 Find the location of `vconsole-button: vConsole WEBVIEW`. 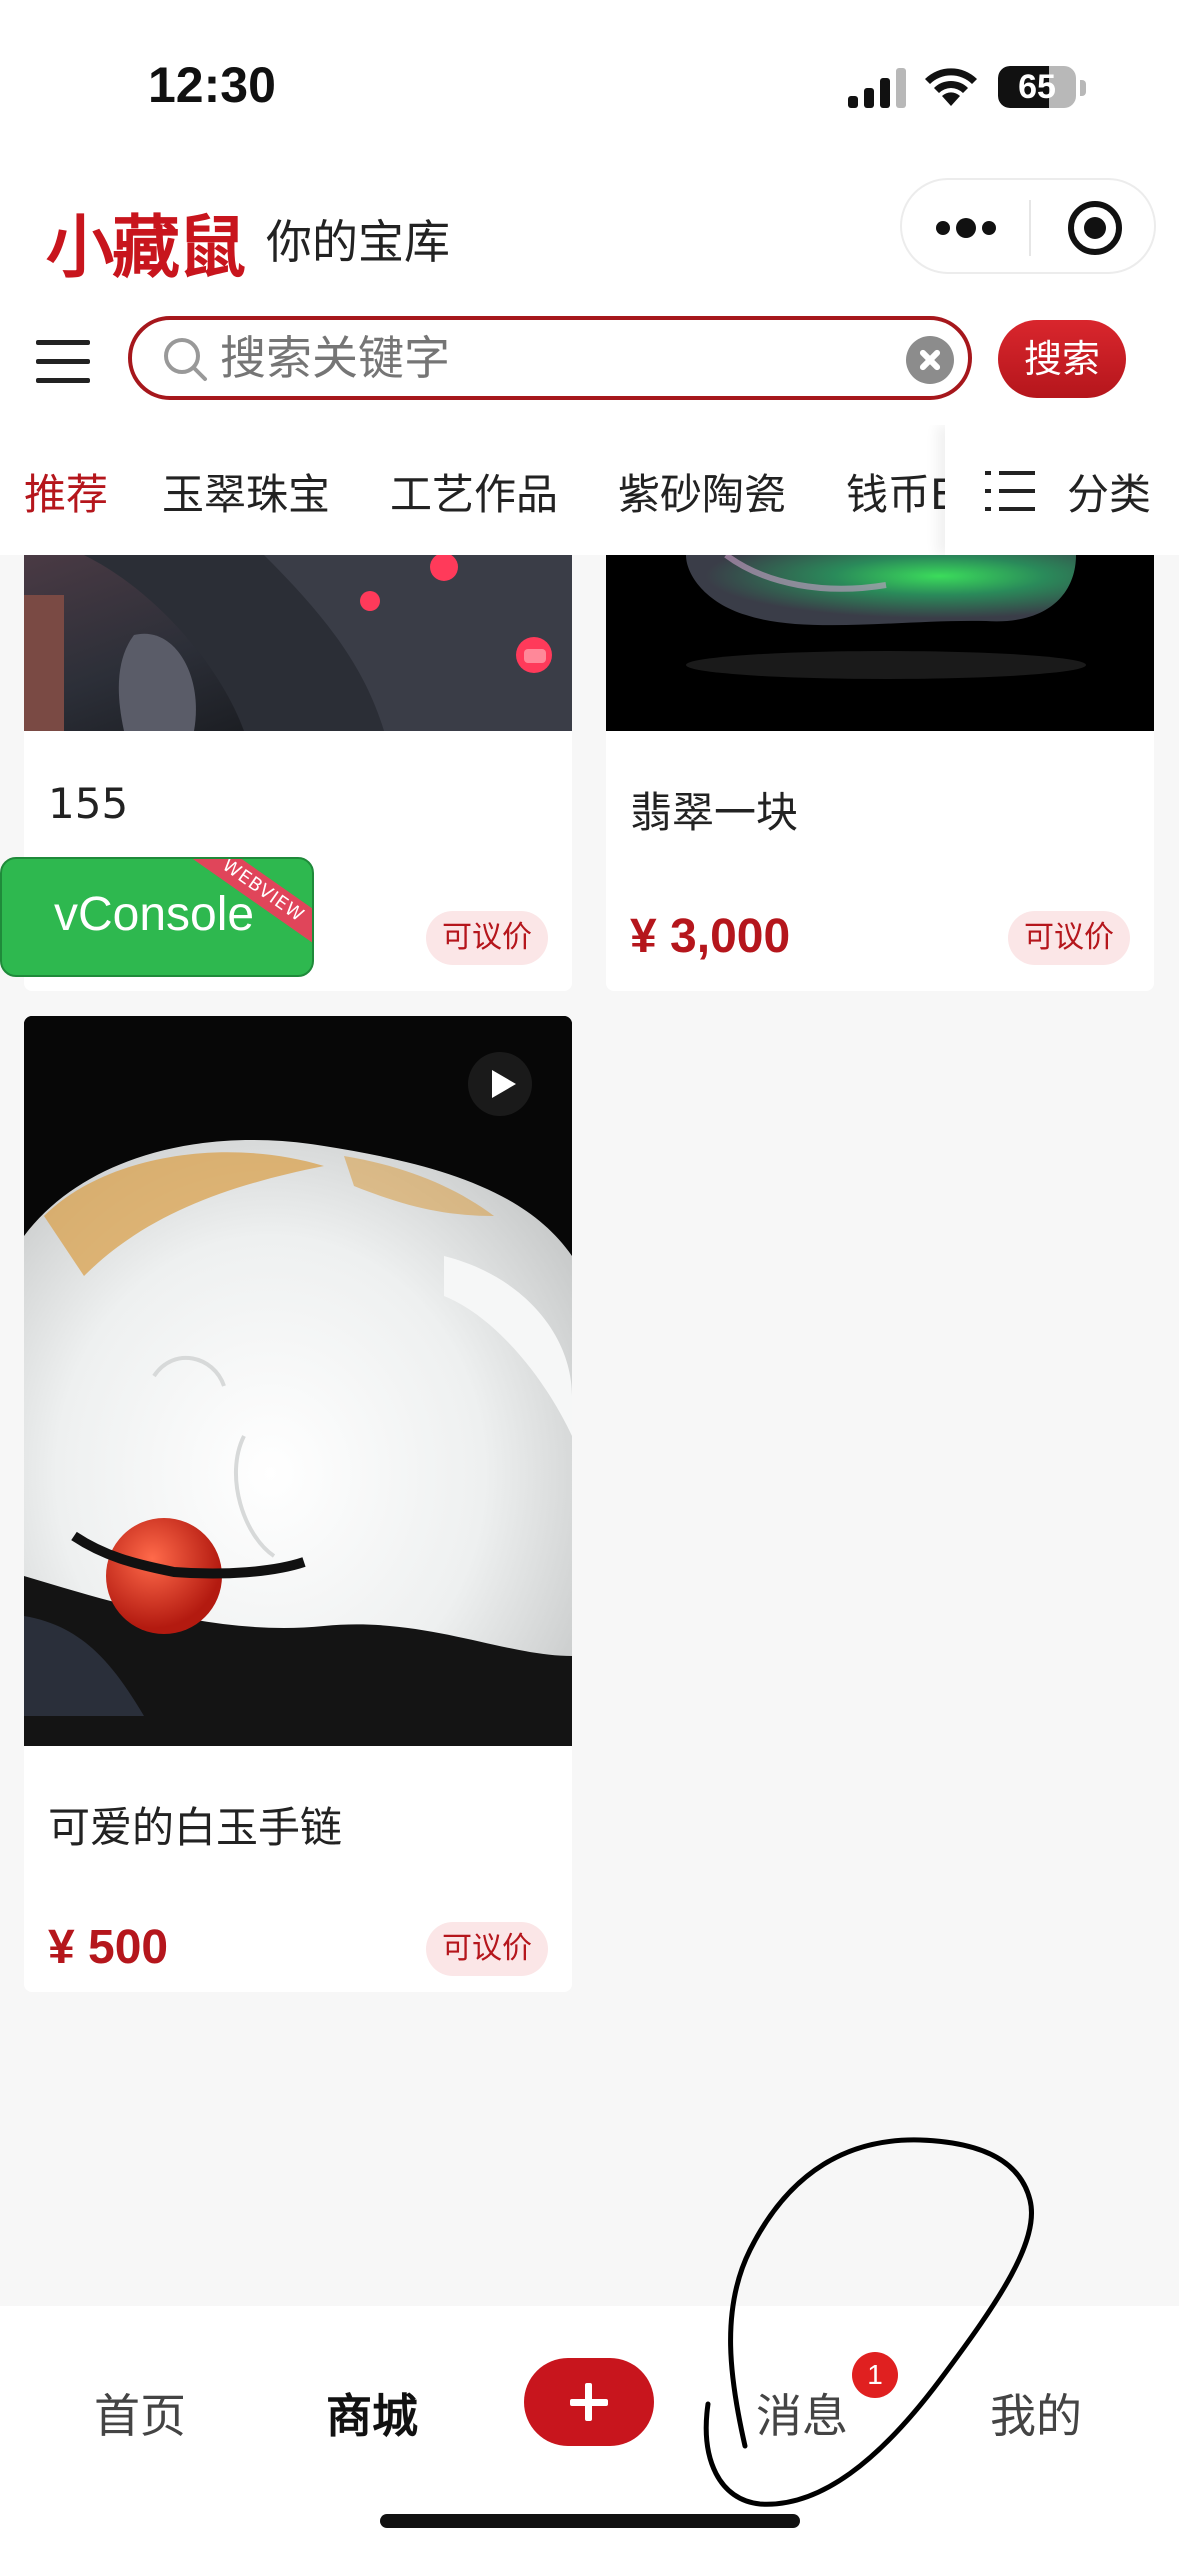

vconsole-button: vConsole WEBVIEW is located at coordinates (157, 917).